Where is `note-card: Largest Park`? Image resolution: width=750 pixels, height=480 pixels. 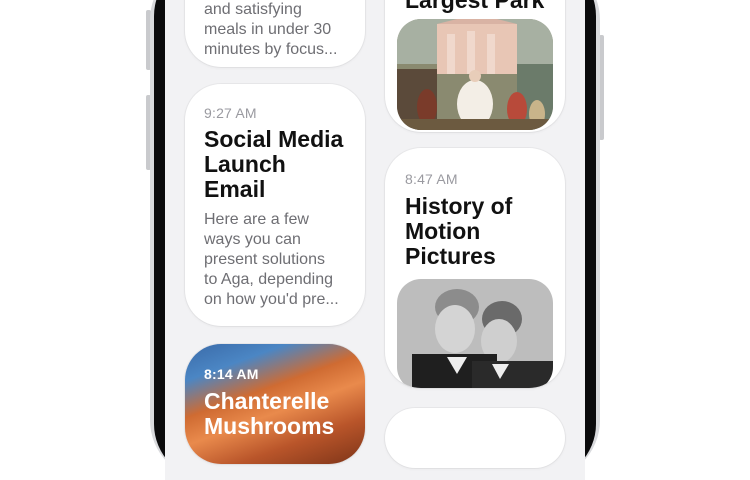
note-card: Largest Park is located at coordinates (475, 66).